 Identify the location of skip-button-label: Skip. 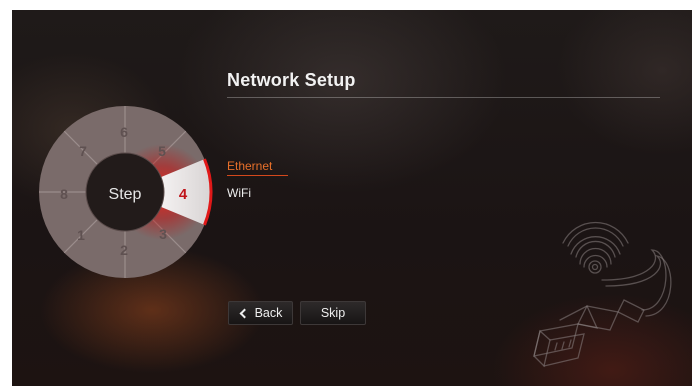
(333, 313).